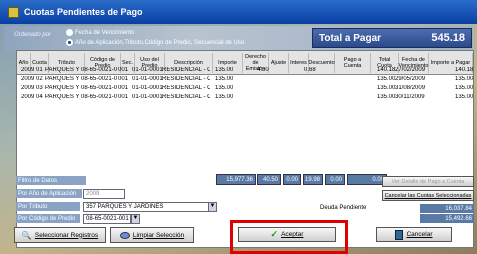 This screenshot has height=254, width=477. Describe the element at coordinates (410, 79) in the screenshot. I see `cell-fecha: 29/05/2009` at that location.